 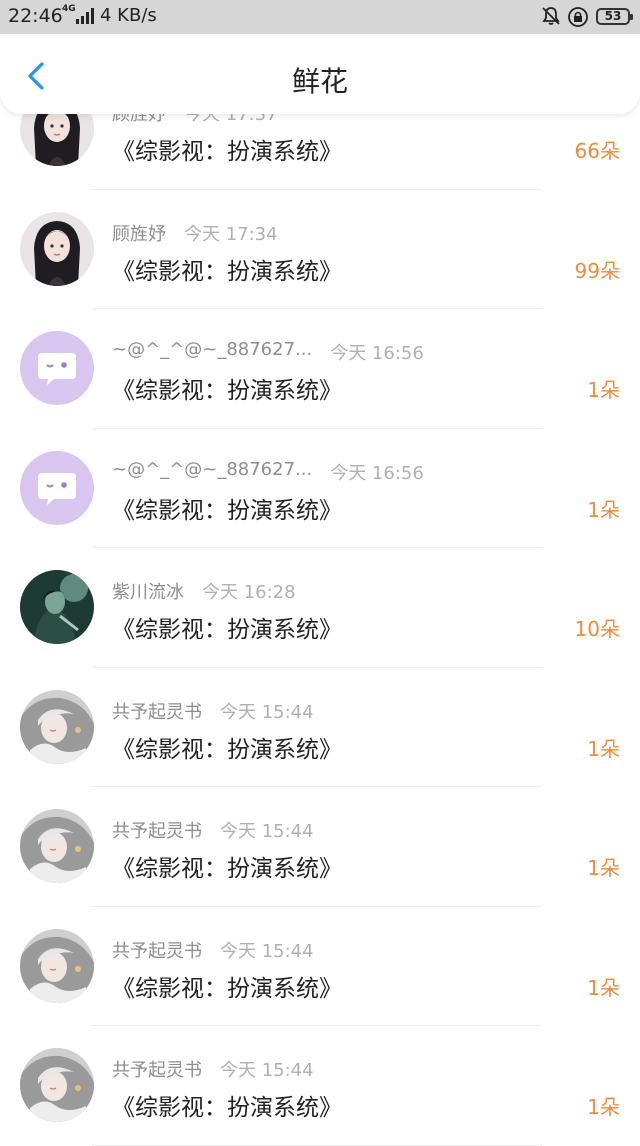 I want to click on sender-name: 紫川流冰, so click(x=148, y=592).